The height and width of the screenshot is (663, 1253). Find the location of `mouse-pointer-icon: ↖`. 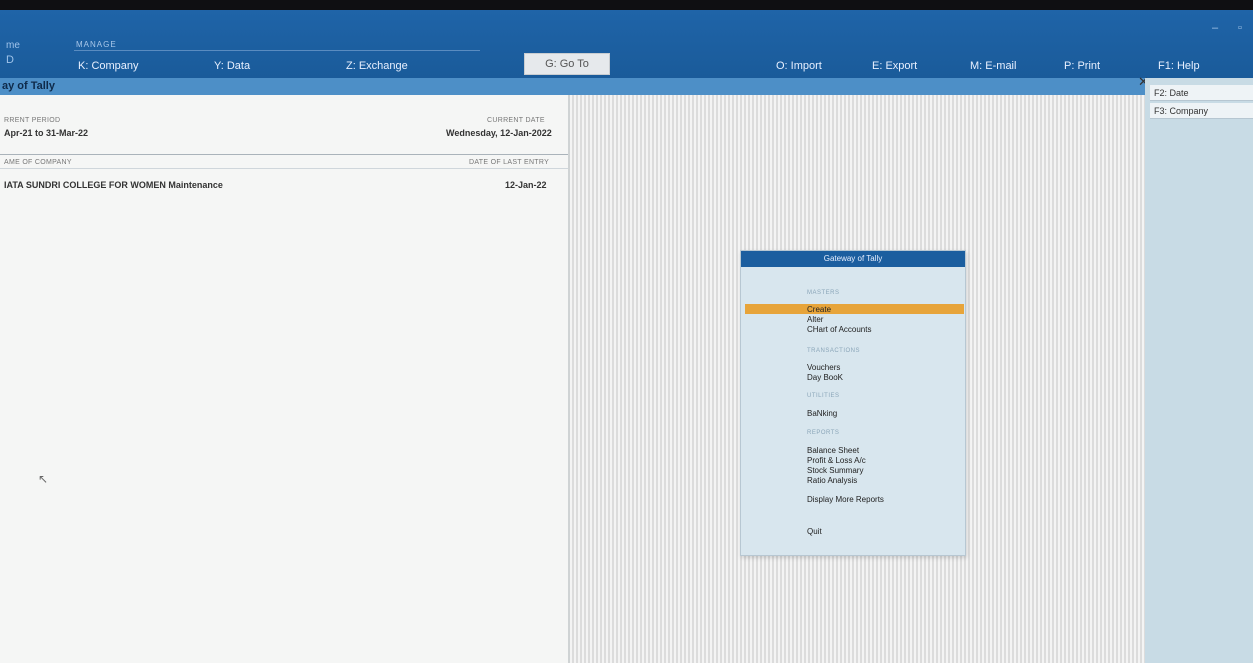

mouse-pointer-icon: ↖ is located at coordinates (43, 479).